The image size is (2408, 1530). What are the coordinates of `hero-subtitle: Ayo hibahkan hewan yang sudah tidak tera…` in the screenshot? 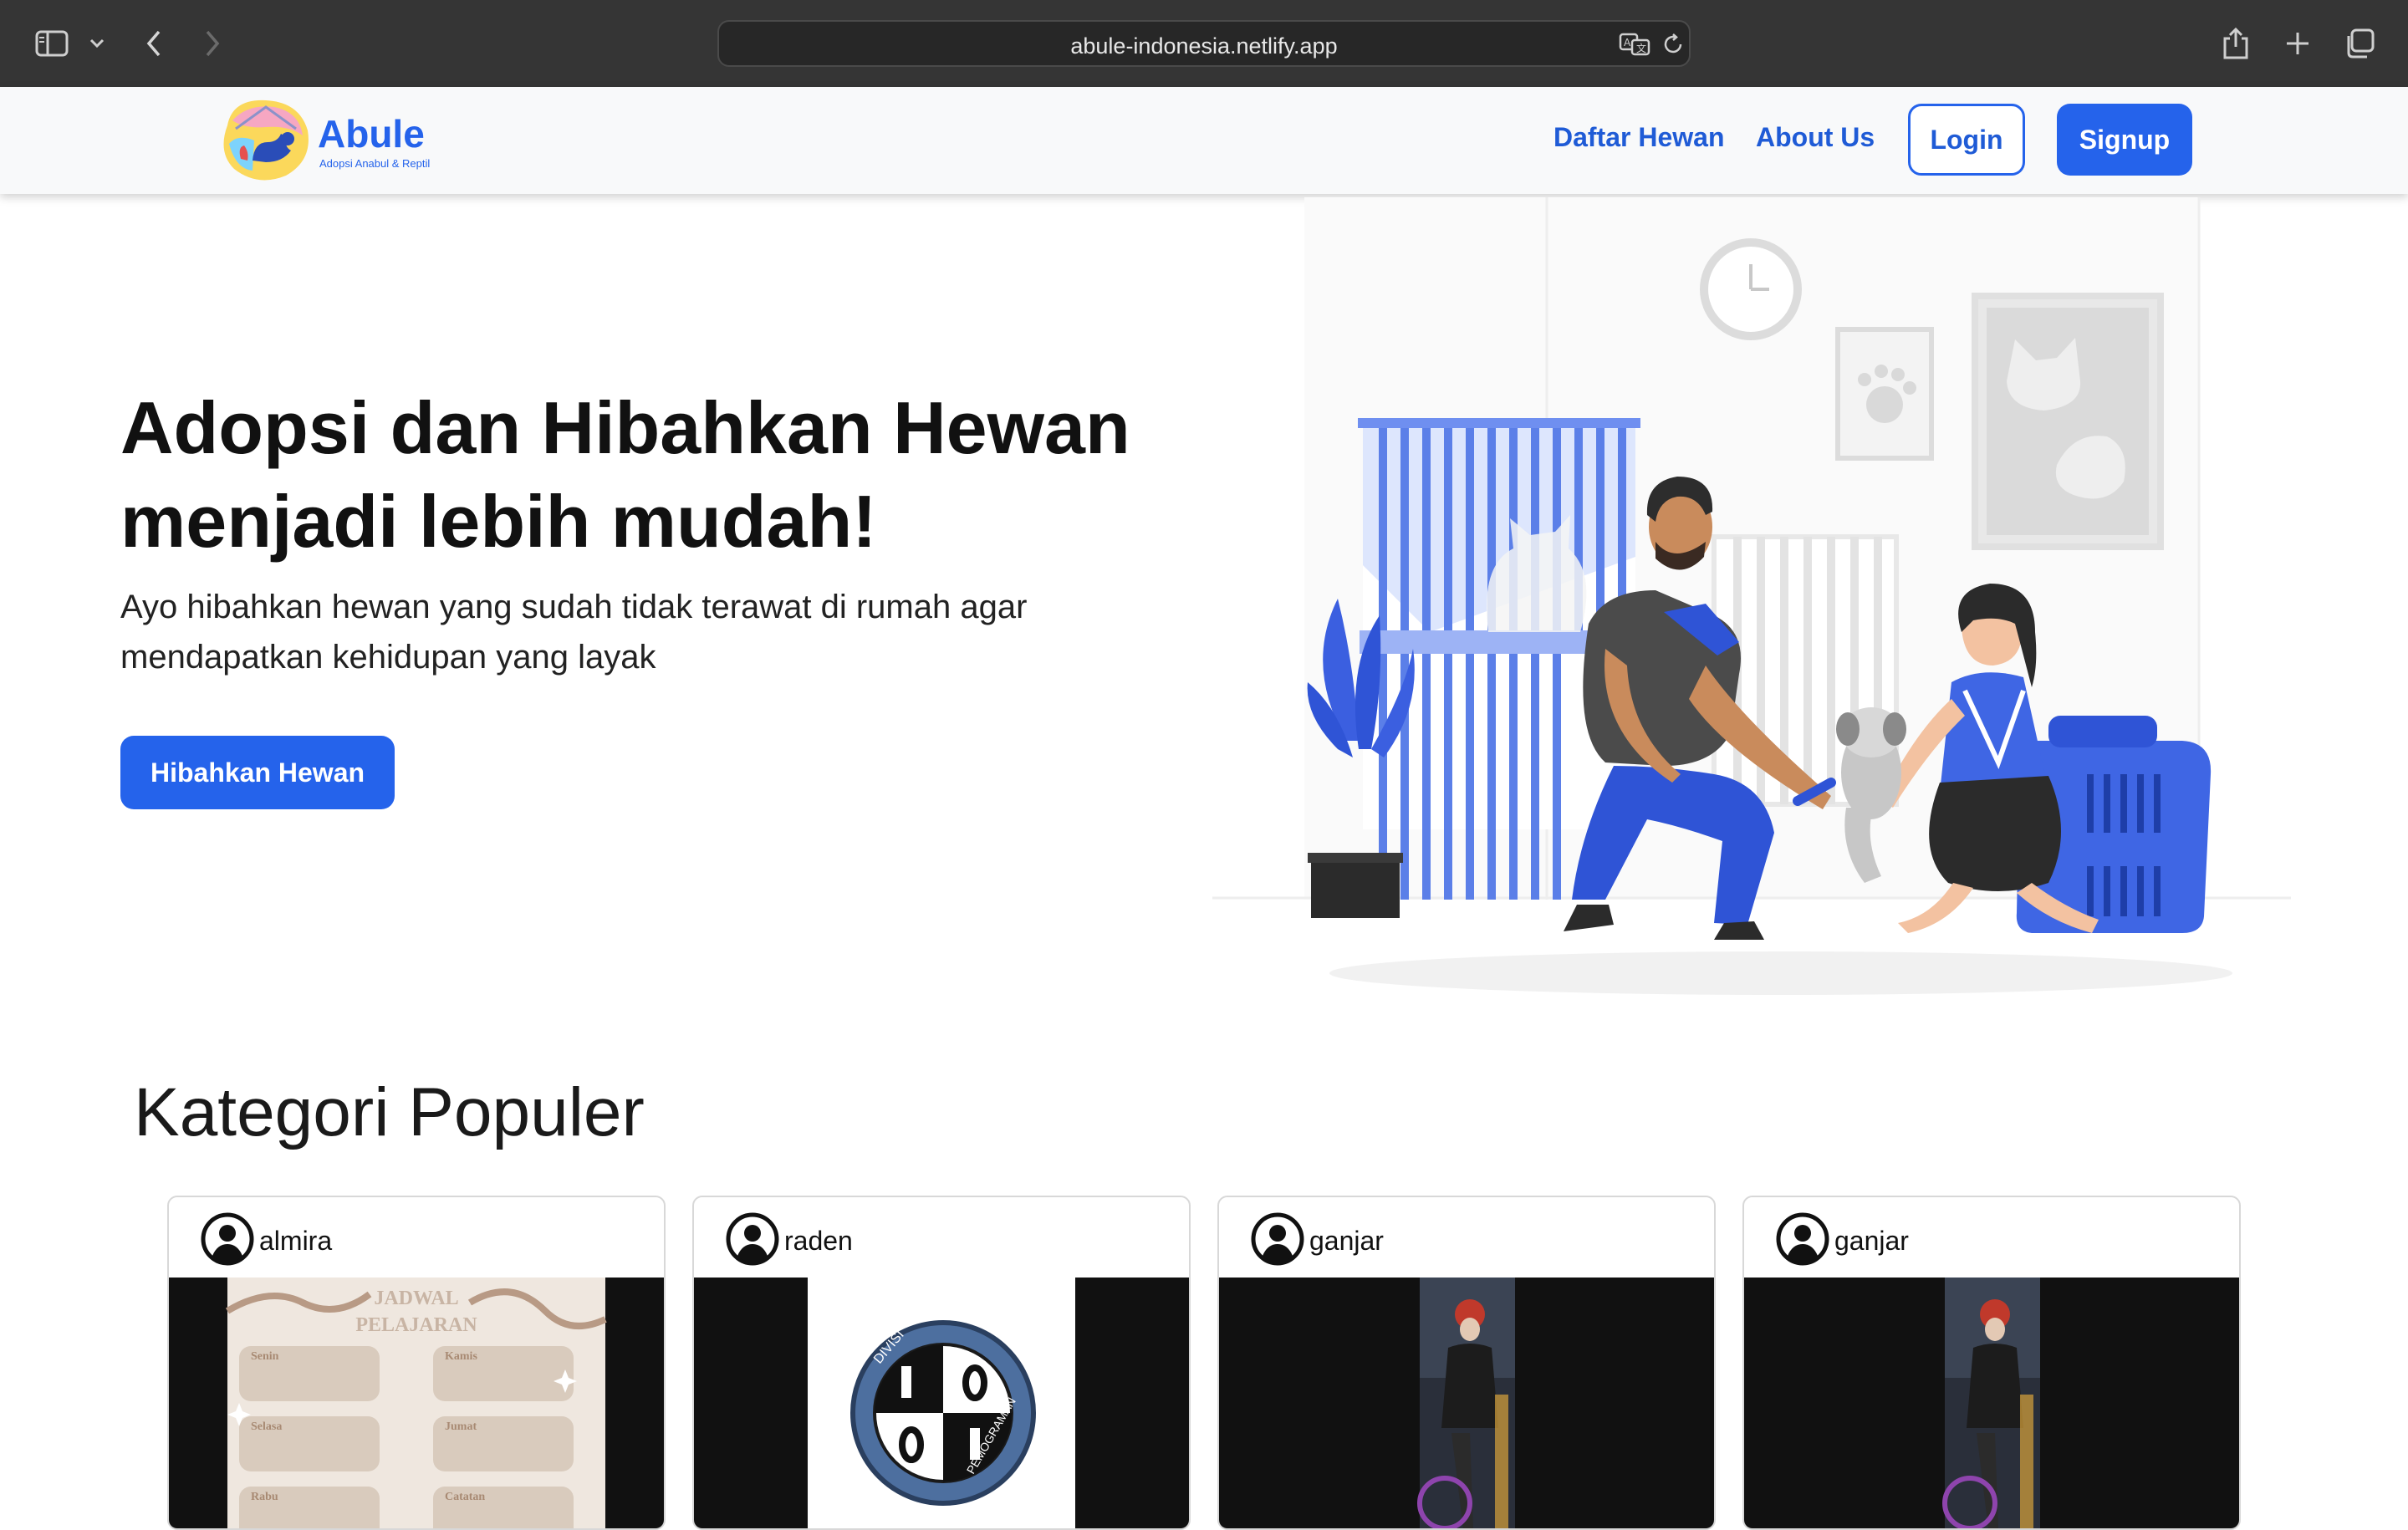 It's located at (614, 632).